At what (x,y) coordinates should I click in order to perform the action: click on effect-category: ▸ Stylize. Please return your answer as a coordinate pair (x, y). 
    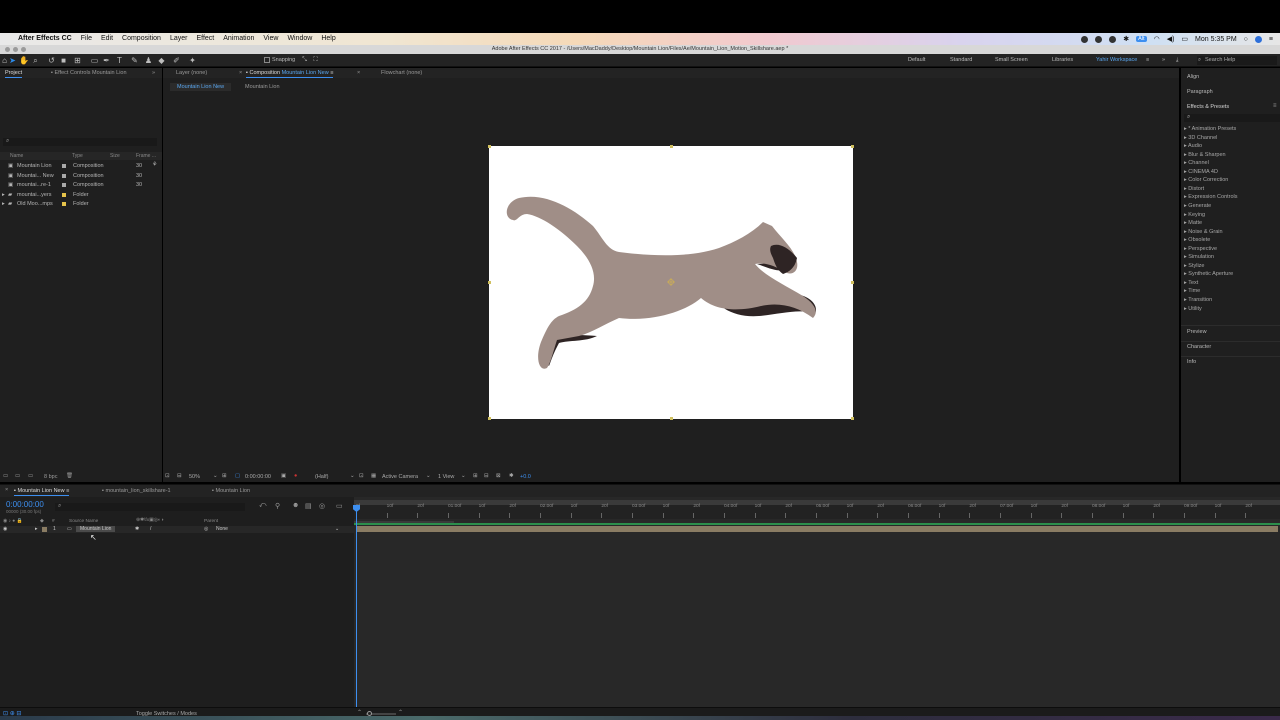
    Looking at the image, I should click on (1194, 266).